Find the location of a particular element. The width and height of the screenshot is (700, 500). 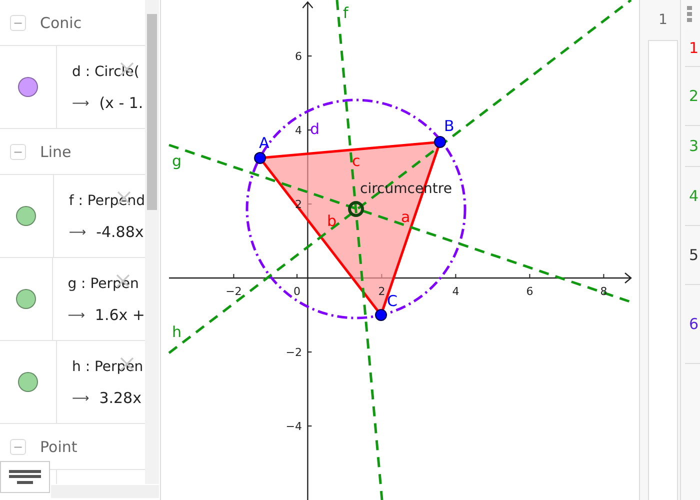

object-definition: g : Perpen is located at coordinates (106, 284).